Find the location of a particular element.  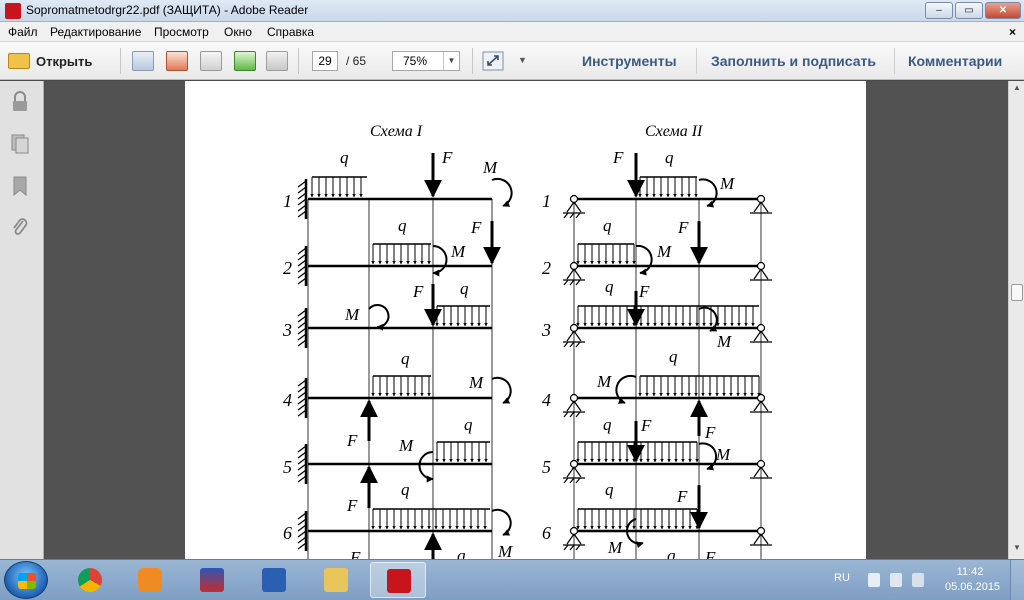

open-button: Открыть is located at coordinates (50, 61).